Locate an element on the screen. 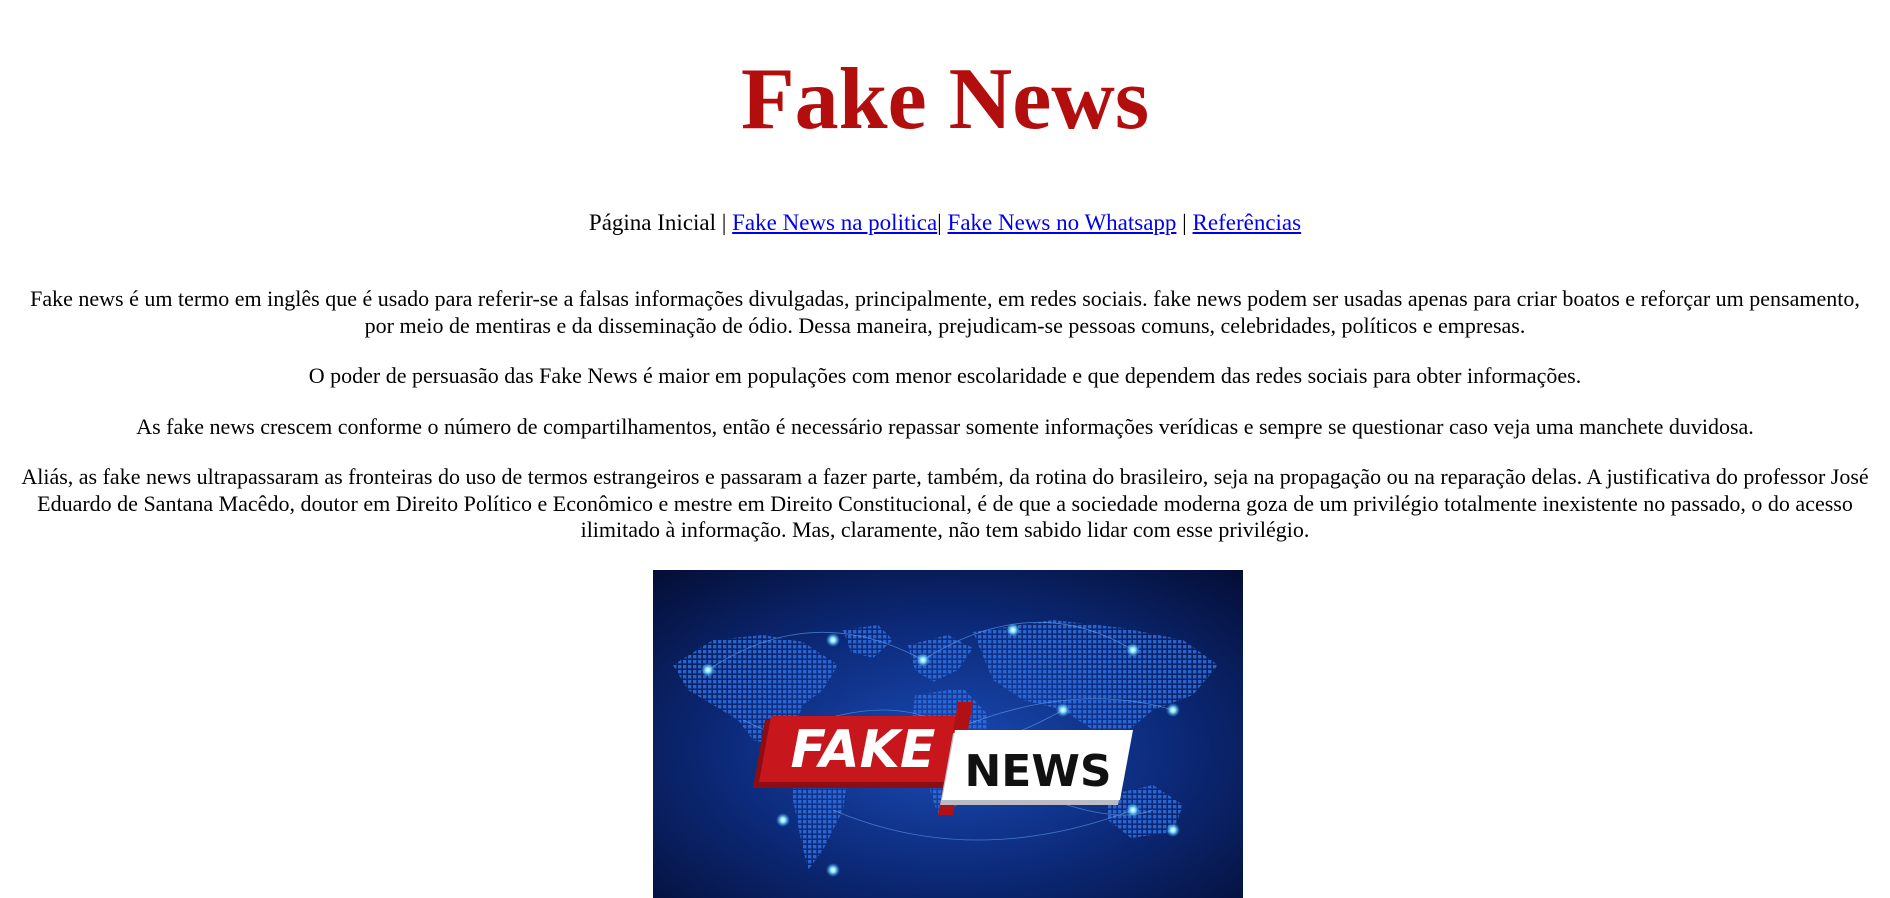  badge-word-white: NEWS is located at coordinates (1037, 771).